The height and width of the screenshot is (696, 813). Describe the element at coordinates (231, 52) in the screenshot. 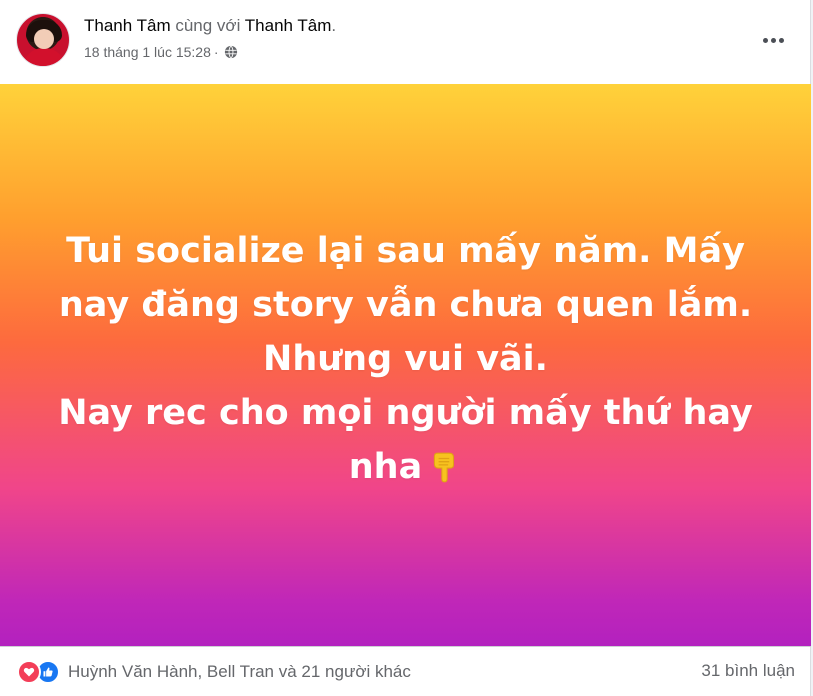

I see `globe-icon` at that location.